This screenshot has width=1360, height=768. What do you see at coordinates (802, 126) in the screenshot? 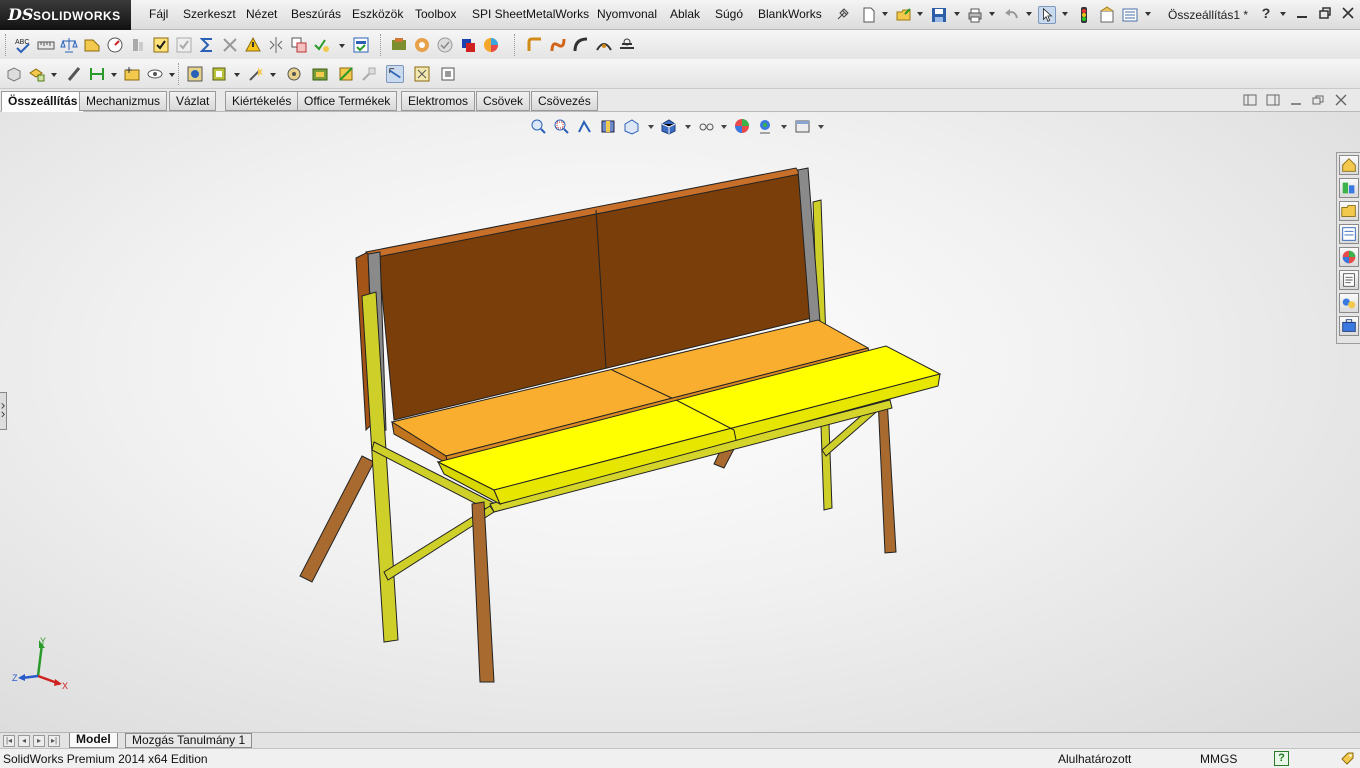
I see `view-settings-icon` at bounding box center [802, 126].